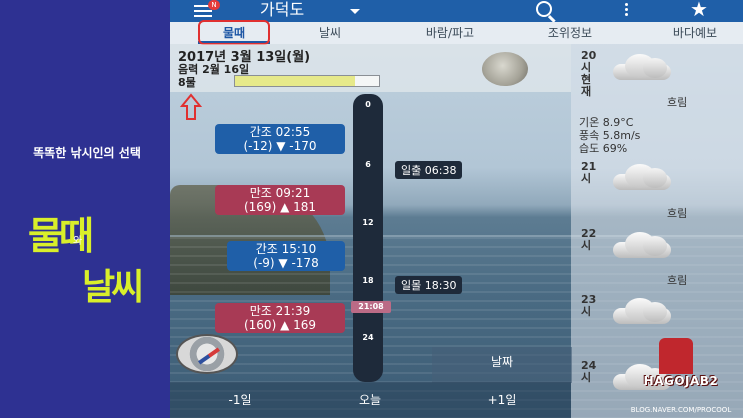 The width and height of the screenshot is (743, 418). Describe the element at coordinates (191, 106) in the screenshot. I see `arrow-up-icon` at that location.